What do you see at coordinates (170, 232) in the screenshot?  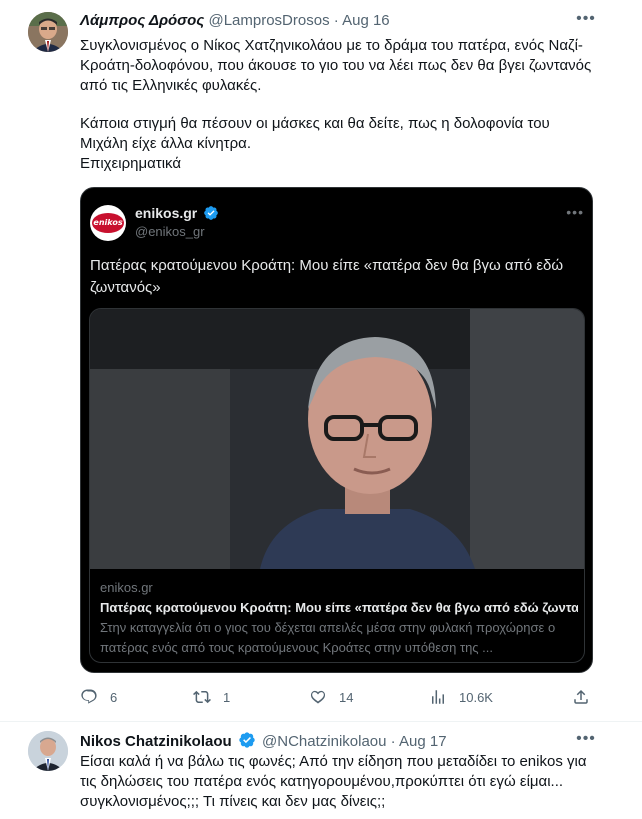 I see `quoted-author-handle: @enikos_gr` at bounding box center [170, 232].